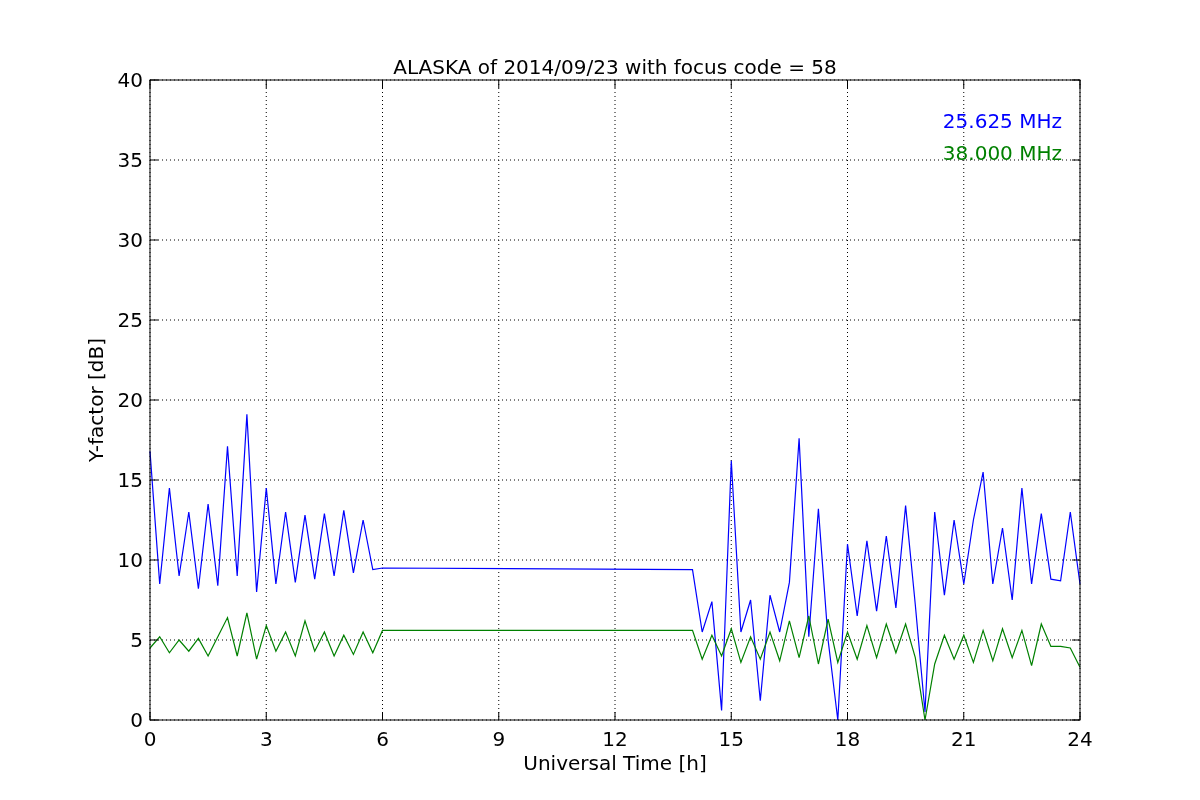 The height and width of the screenshot is (800, 1200). I want to click on tick-label: 12, so click(615, 739).